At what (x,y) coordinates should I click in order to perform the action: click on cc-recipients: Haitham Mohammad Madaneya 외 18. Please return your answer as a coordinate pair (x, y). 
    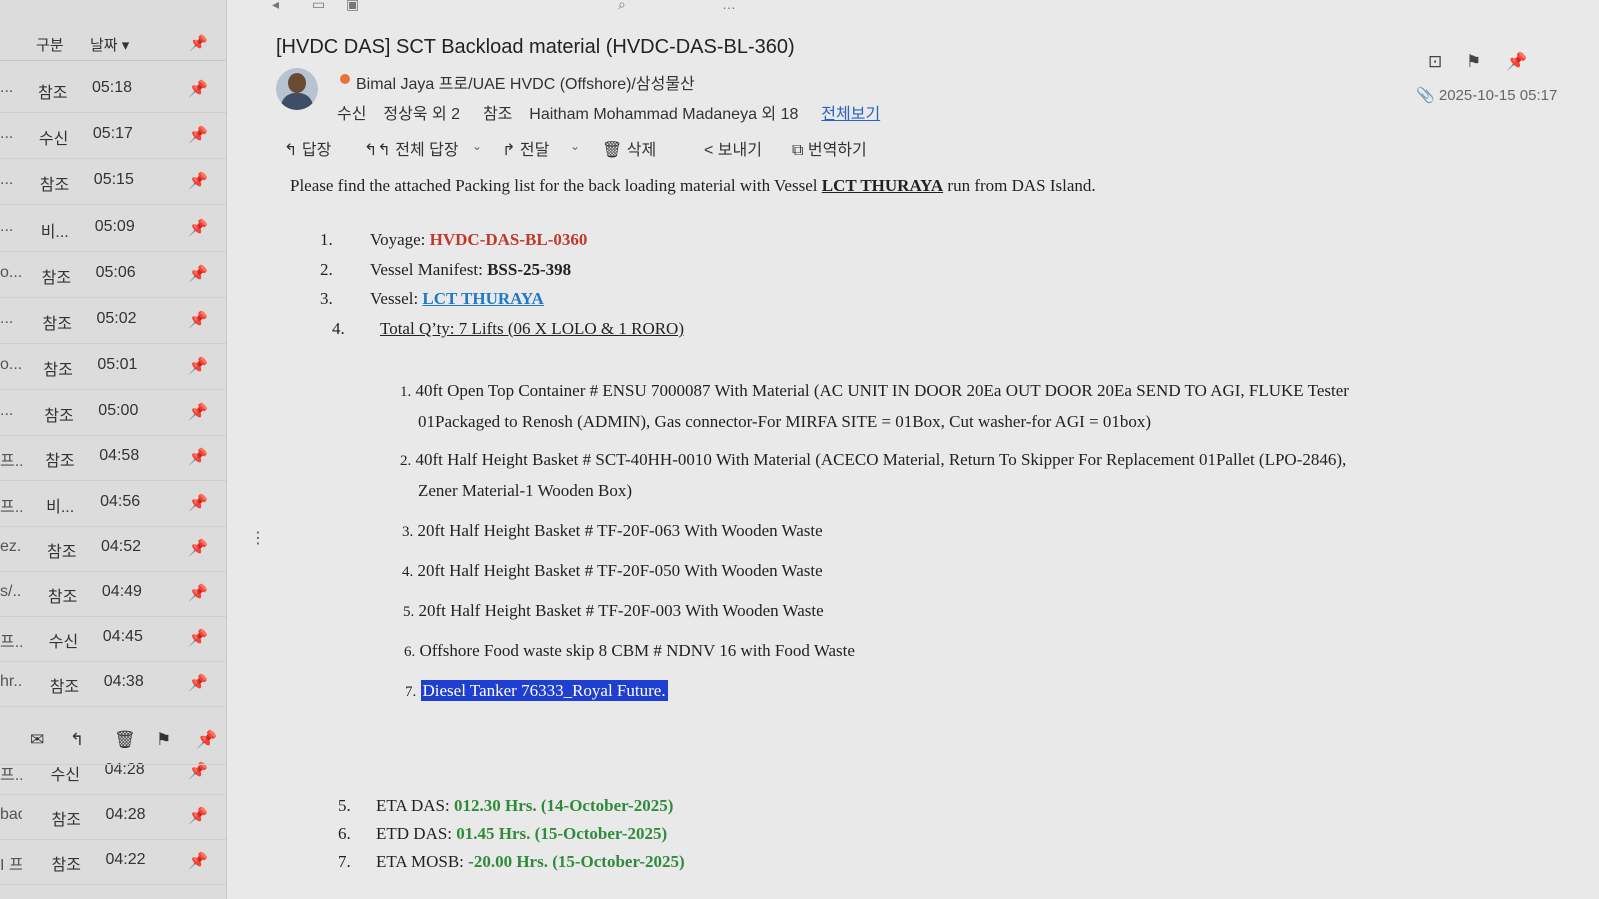
    Looking at the image, I should click on (663, 114).